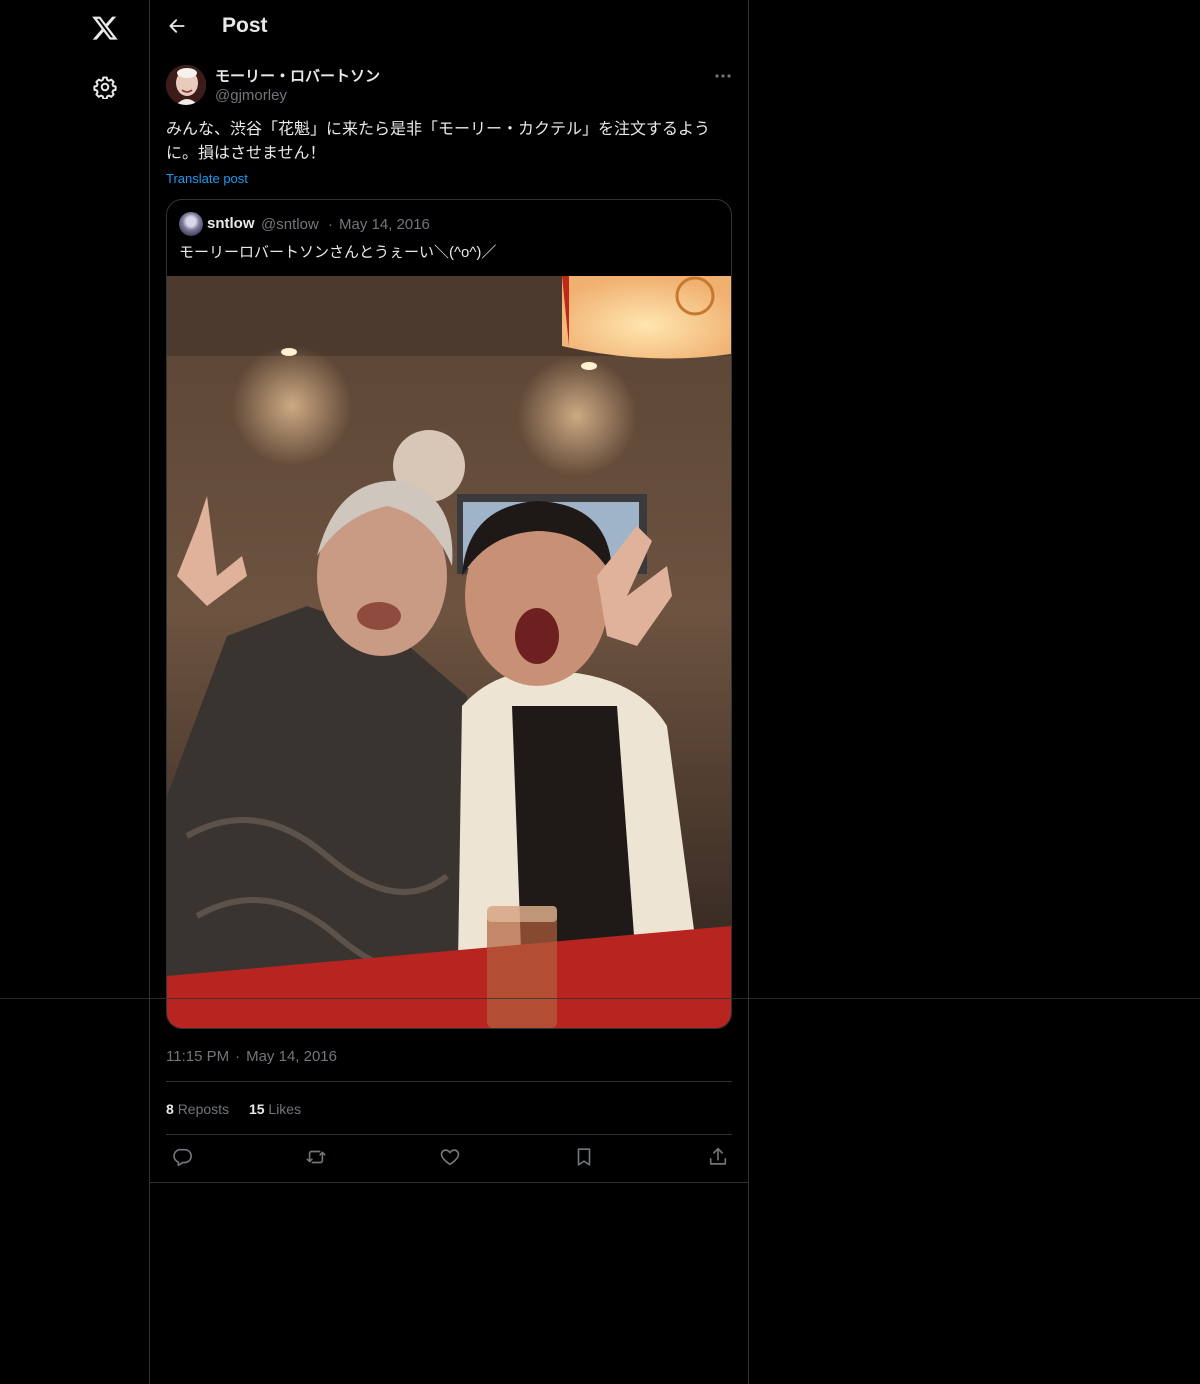  I want to click on reposts-stat: 8 Reposts, so click(197, 1109).